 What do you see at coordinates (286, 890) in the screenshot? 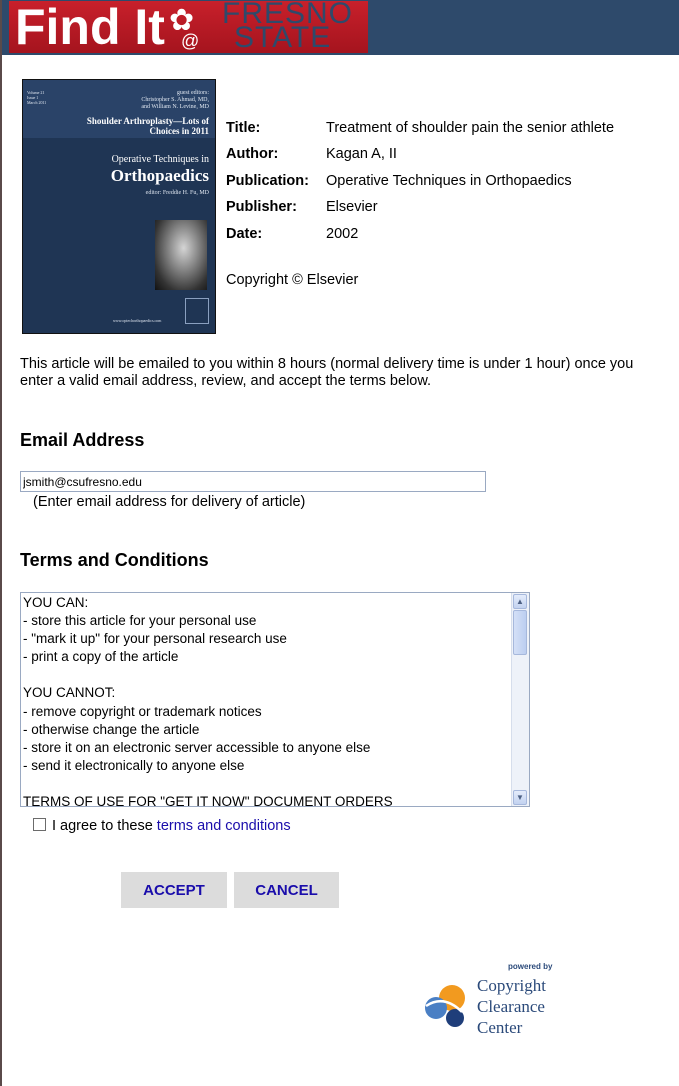
I see `cancel-button: CANCEL` at bounding box center [286, 890].